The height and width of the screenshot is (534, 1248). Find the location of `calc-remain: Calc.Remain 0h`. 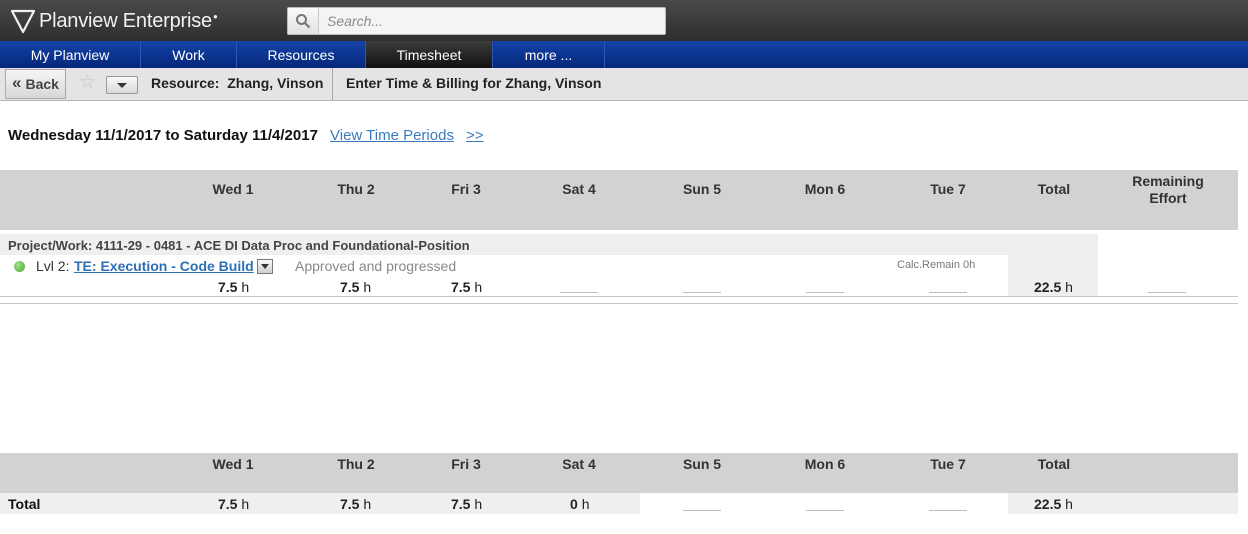

calc-remain: Calc.Remain 0h is located at coordinates (936, 265).